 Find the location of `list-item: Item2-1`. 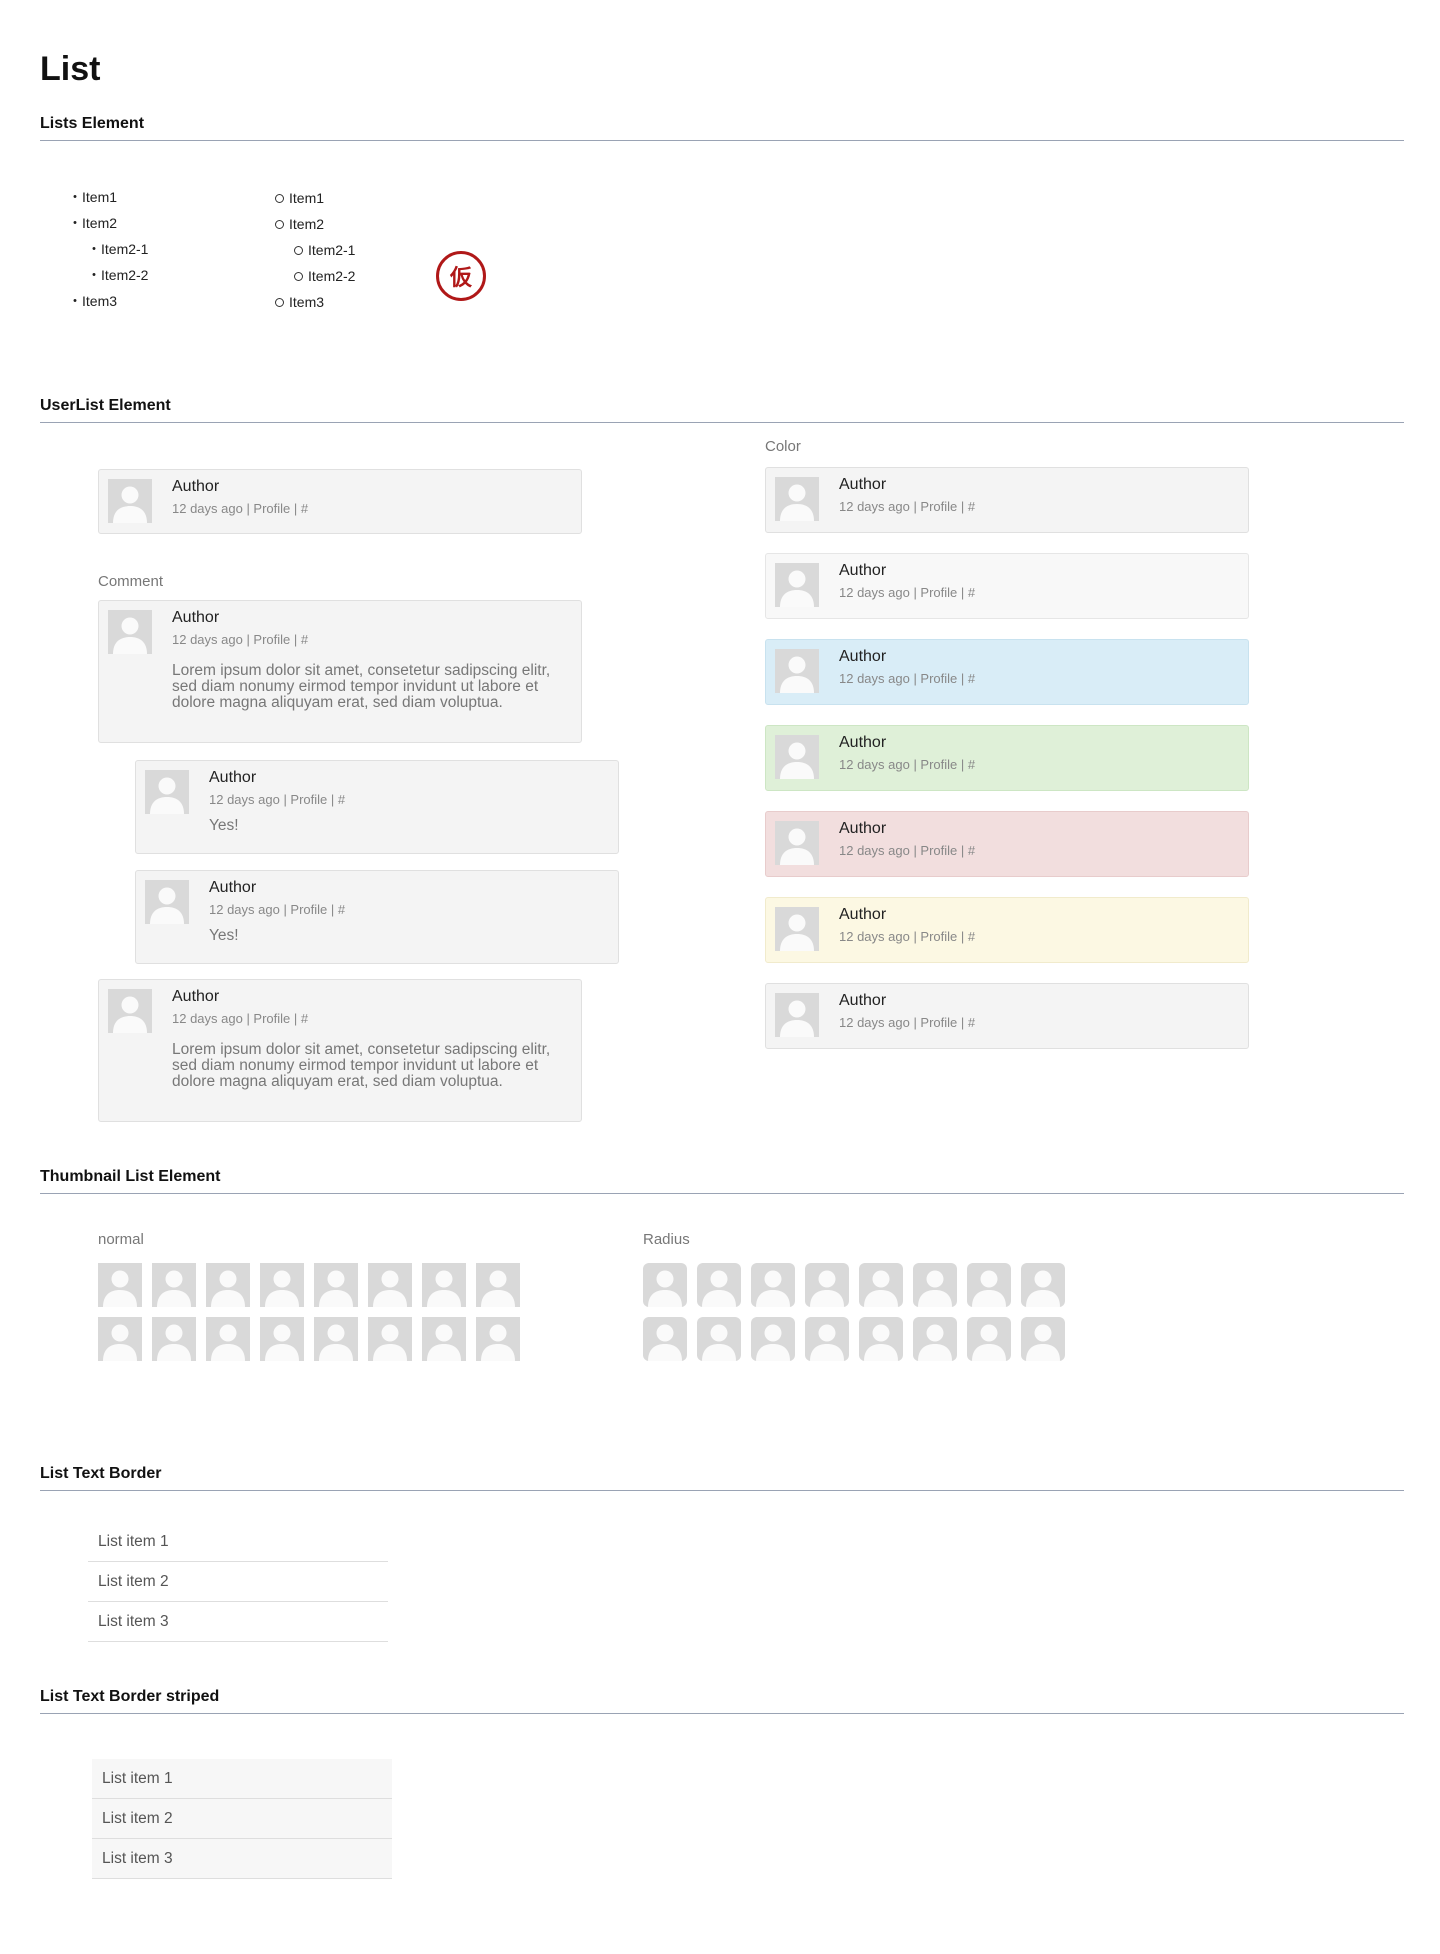

list-item: Item2-1 is located at coordinates (118, 249).